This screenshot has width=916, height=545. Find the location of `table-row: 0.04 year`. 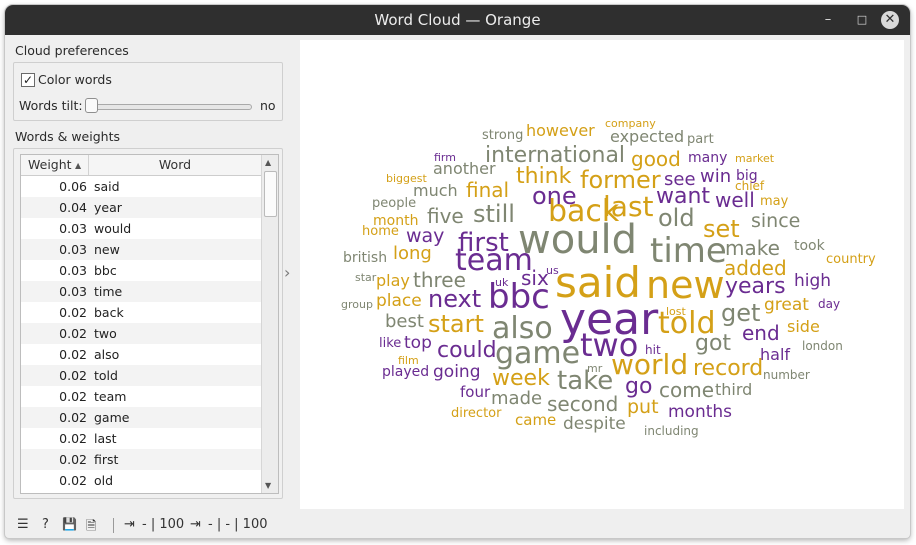

table-row: 0.04 year is located at coordinates (141, 207).